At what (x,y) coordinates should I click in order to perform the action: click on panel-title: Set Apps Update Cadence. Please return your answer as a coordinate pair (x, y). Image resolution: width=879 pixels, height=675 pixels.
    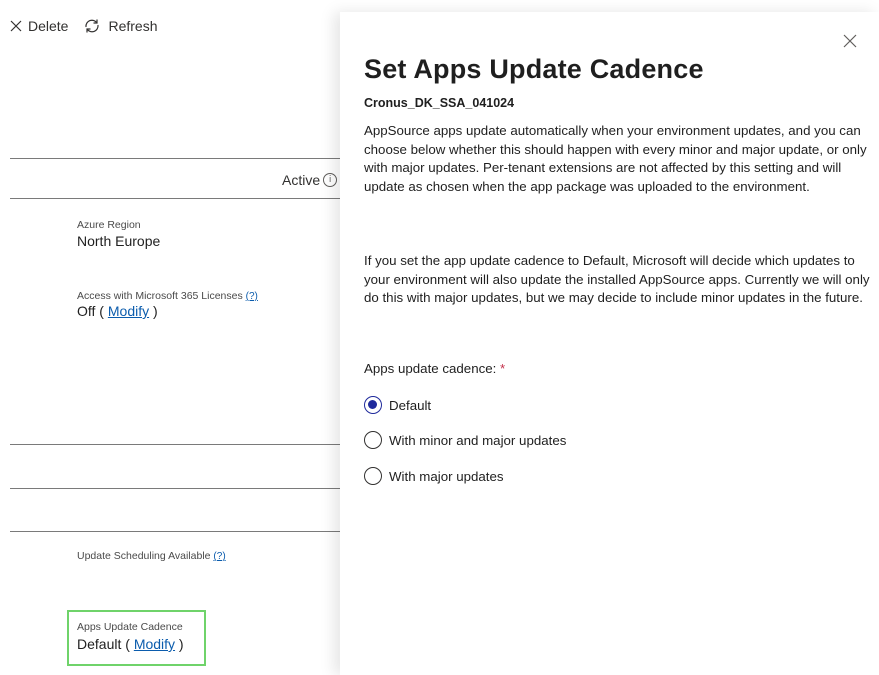
    Looking at the image, I should click on (534, 69).